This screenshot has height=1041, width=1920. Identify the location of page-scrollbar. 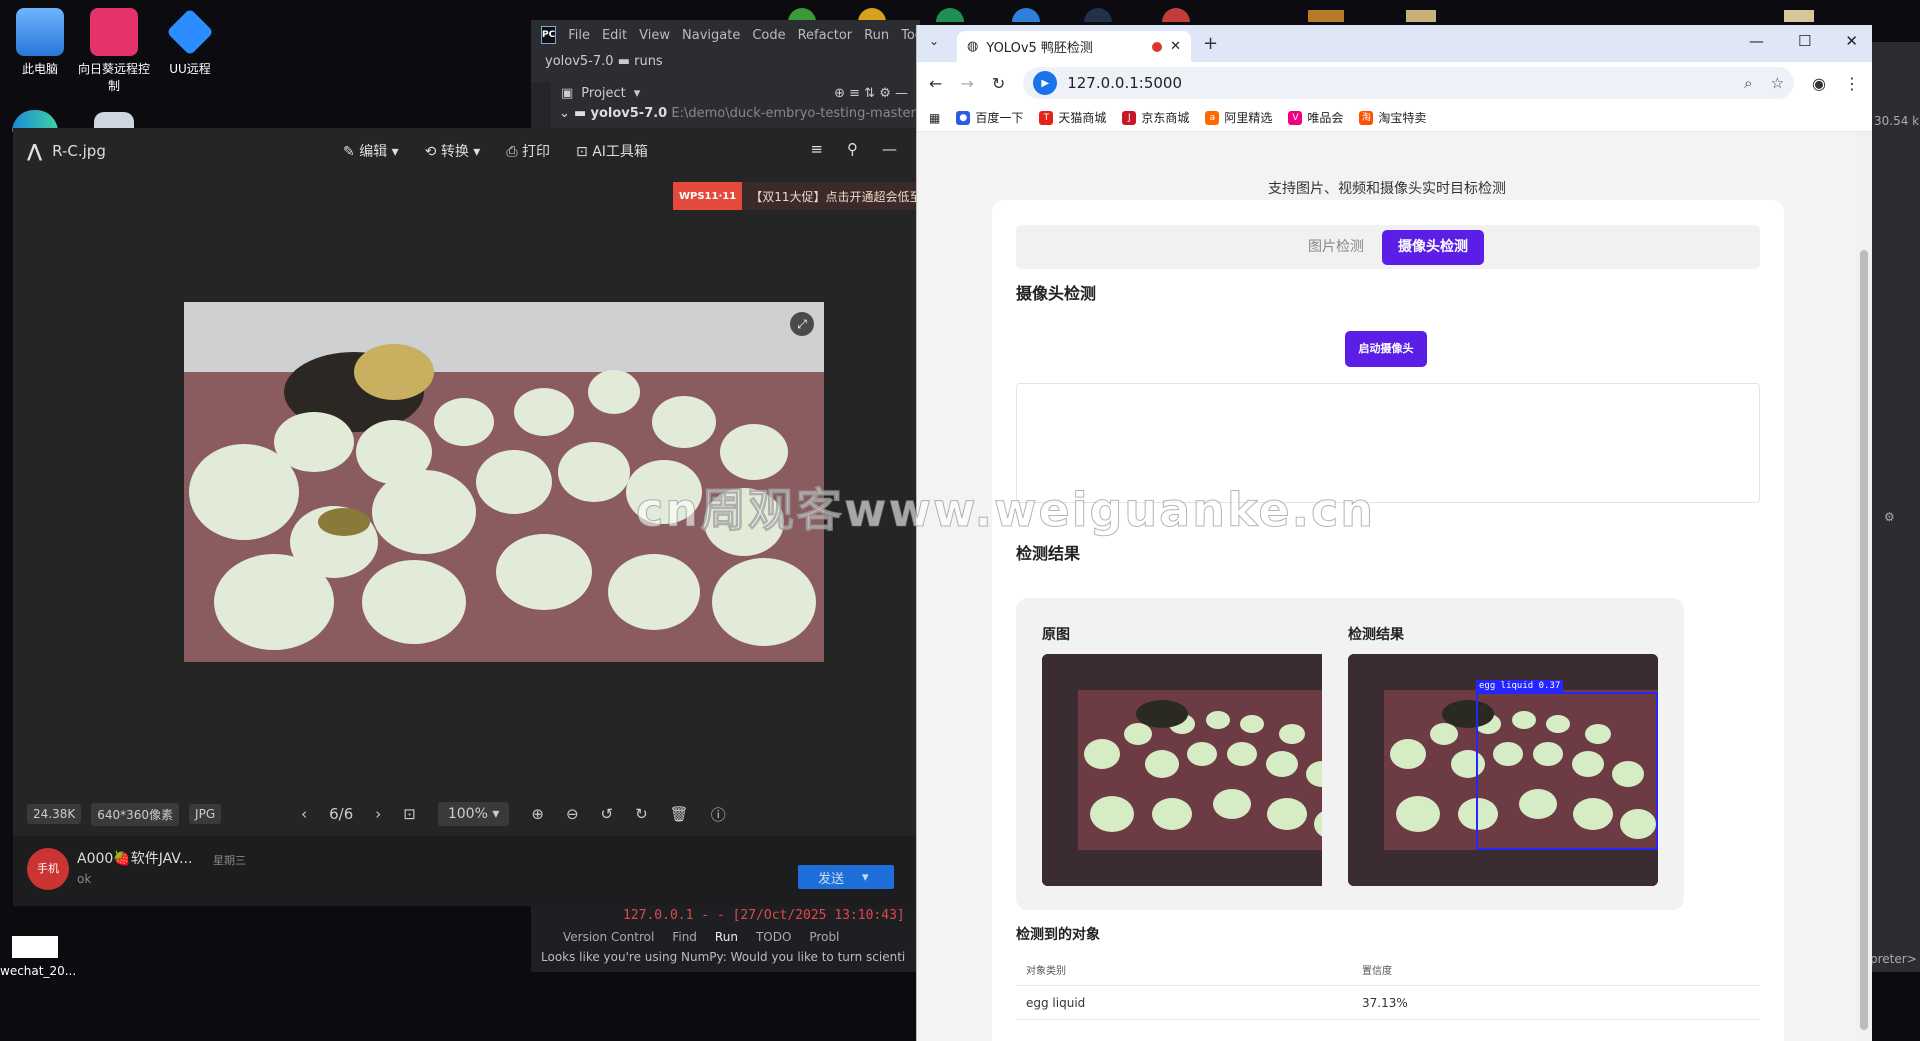
(1864, 586).